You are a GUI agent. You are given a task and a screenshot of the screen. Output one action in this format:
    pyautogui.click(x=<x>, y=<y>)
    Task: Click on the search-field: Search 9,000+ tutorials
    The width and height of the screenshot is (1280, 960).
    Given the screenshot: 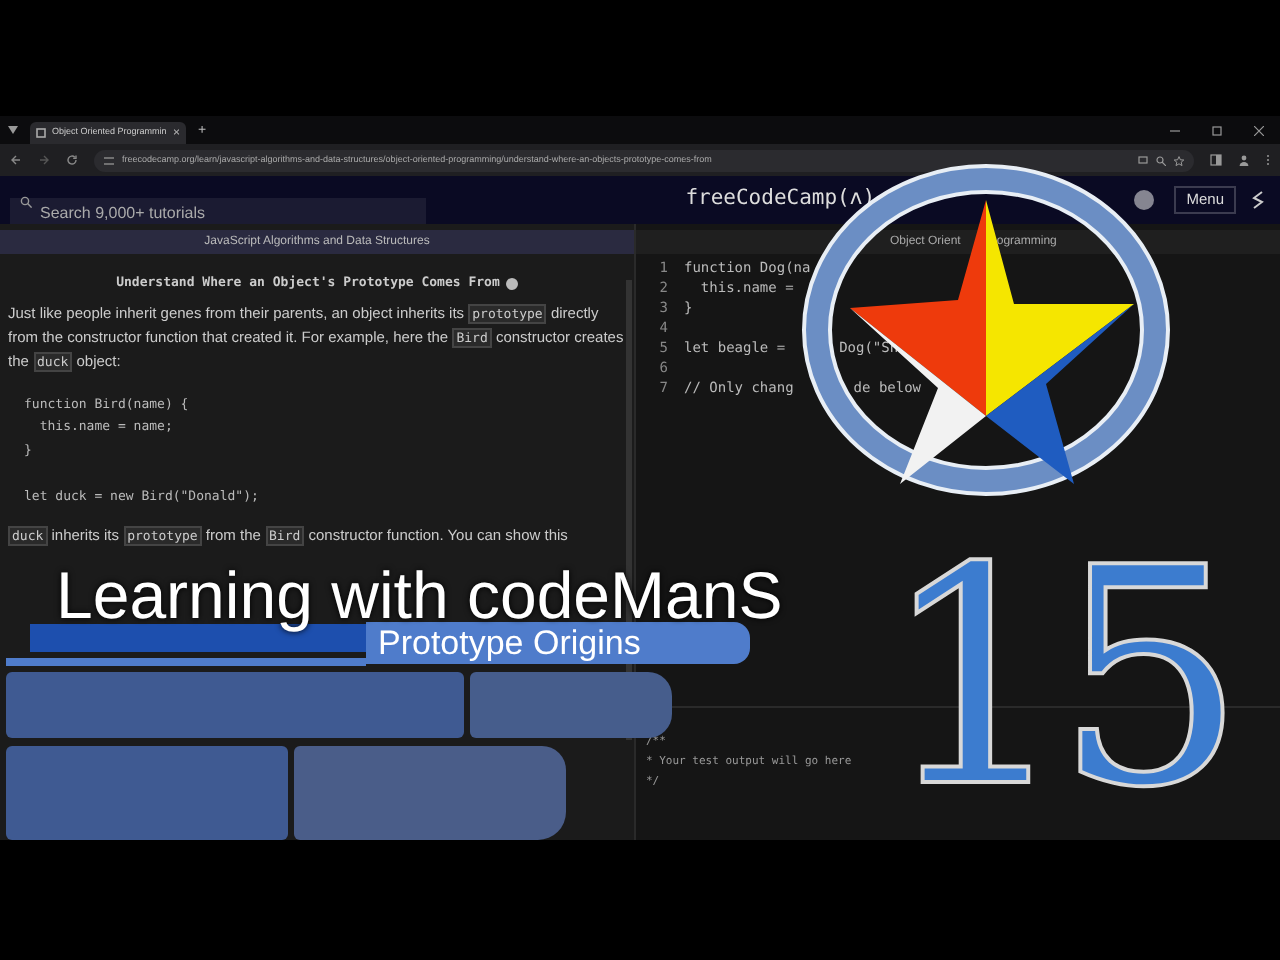 What is the action you would take?
    pyautogui.click(x=218, y=212)
    